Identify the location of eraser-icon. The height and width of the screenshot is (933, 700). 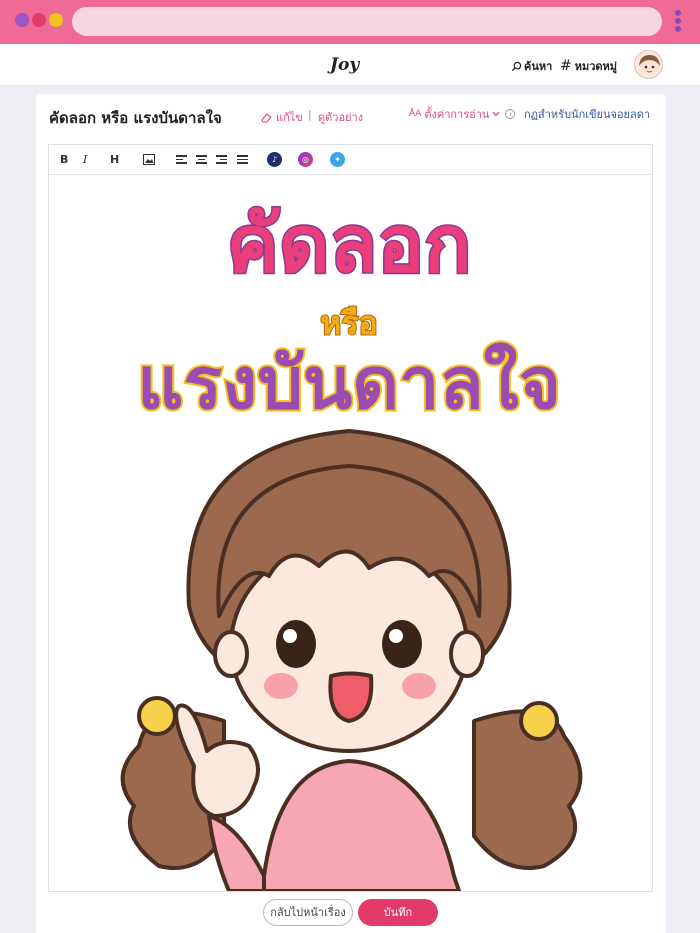
(266, 117).